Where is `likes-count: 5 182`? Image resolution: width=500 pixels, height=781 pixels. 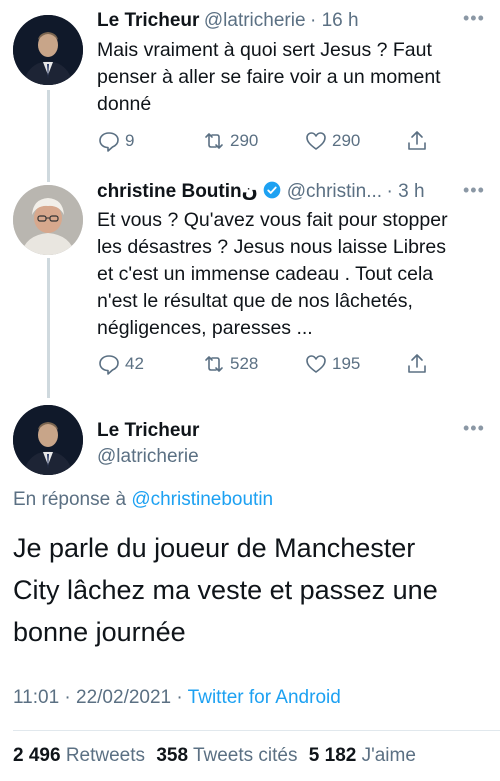 likes-count: 5 182 is located at coordinates (332, 755).